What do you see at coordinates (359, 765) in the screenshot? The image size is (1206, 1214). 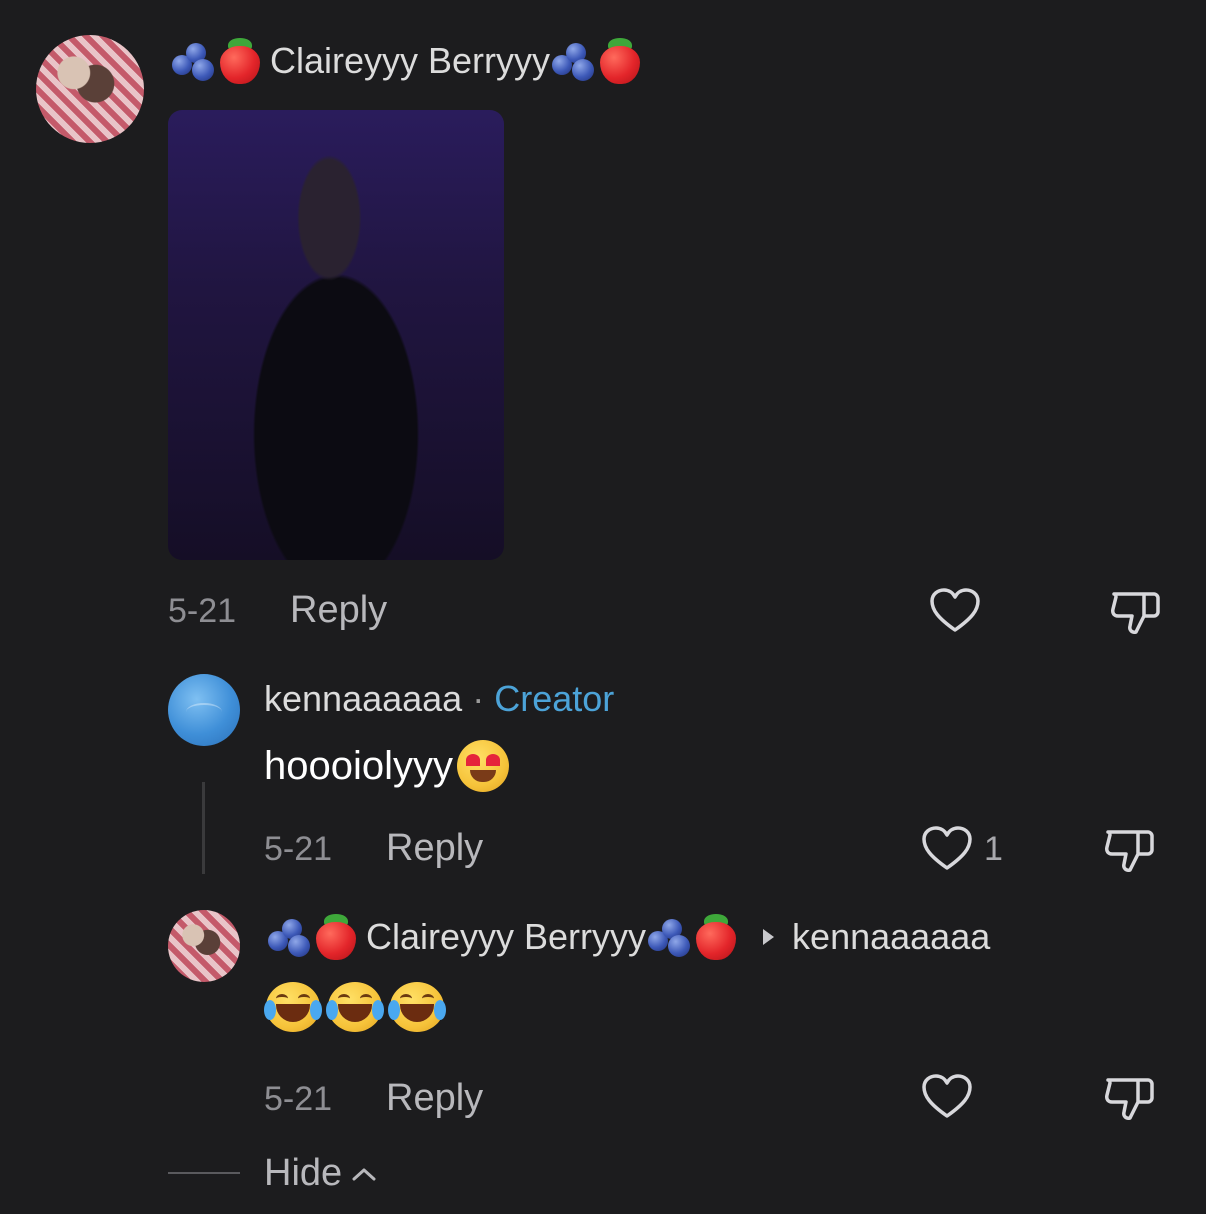 I see `comment-text-body: hoooiolyyy` at bounding box center [359, 765].